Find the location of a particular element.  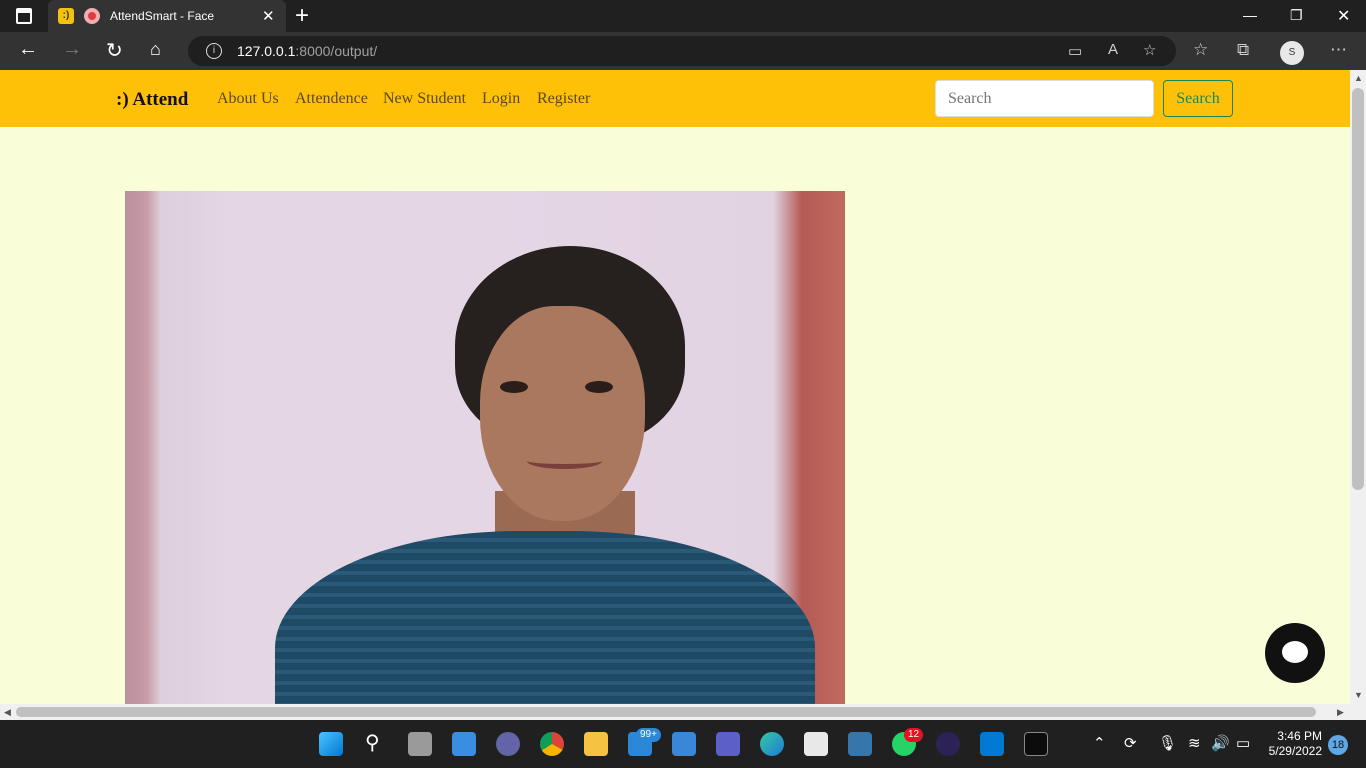

new-tab-button: + is located at coordinates (302, 16).